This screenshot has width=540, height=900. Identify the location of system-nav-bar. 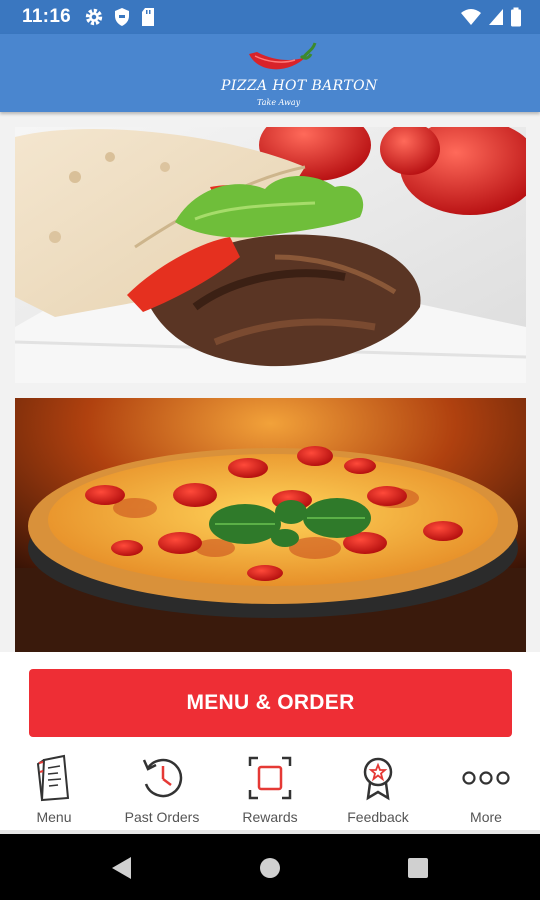
(270, 867).